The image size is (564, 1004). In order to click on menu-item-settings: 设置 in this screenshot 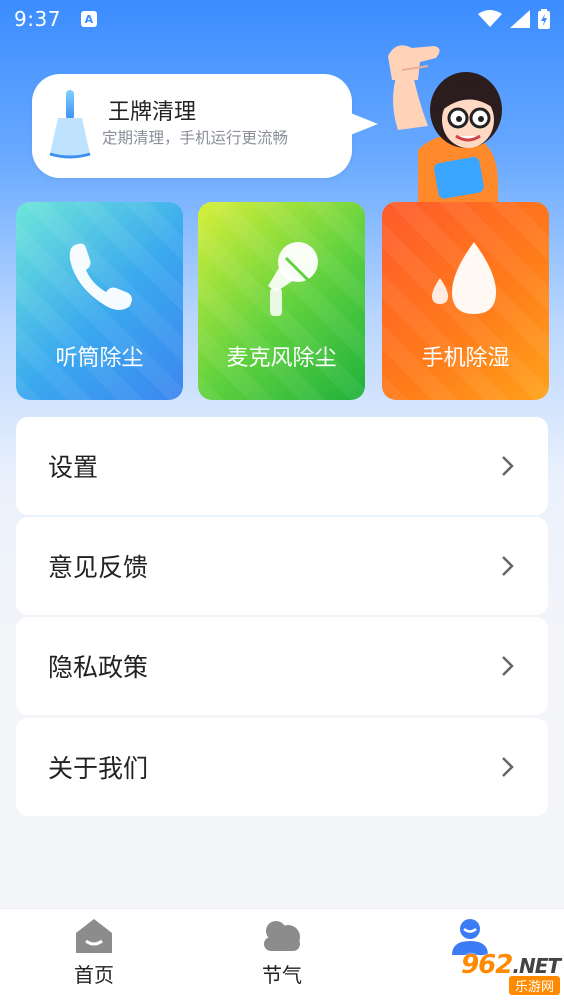, I will do `click(282, 466)`.